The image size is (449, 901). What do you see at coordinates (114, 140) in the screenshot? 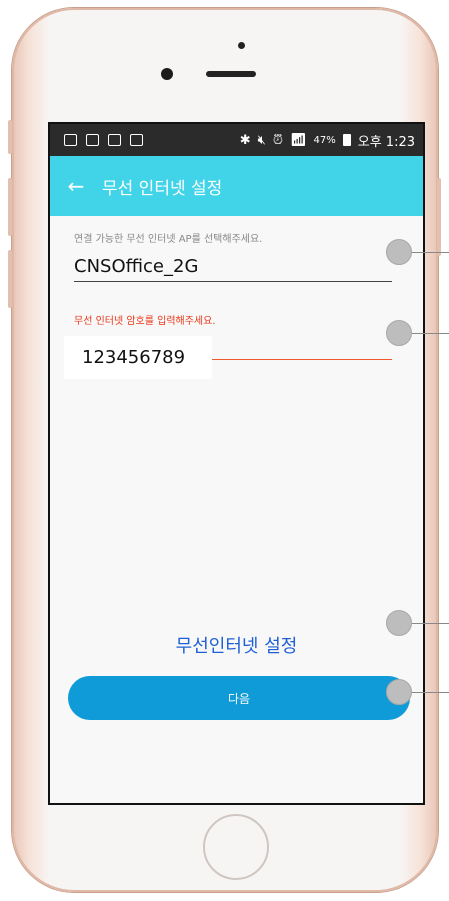
I see `gmail-icon` at bounding box center [114, 140].